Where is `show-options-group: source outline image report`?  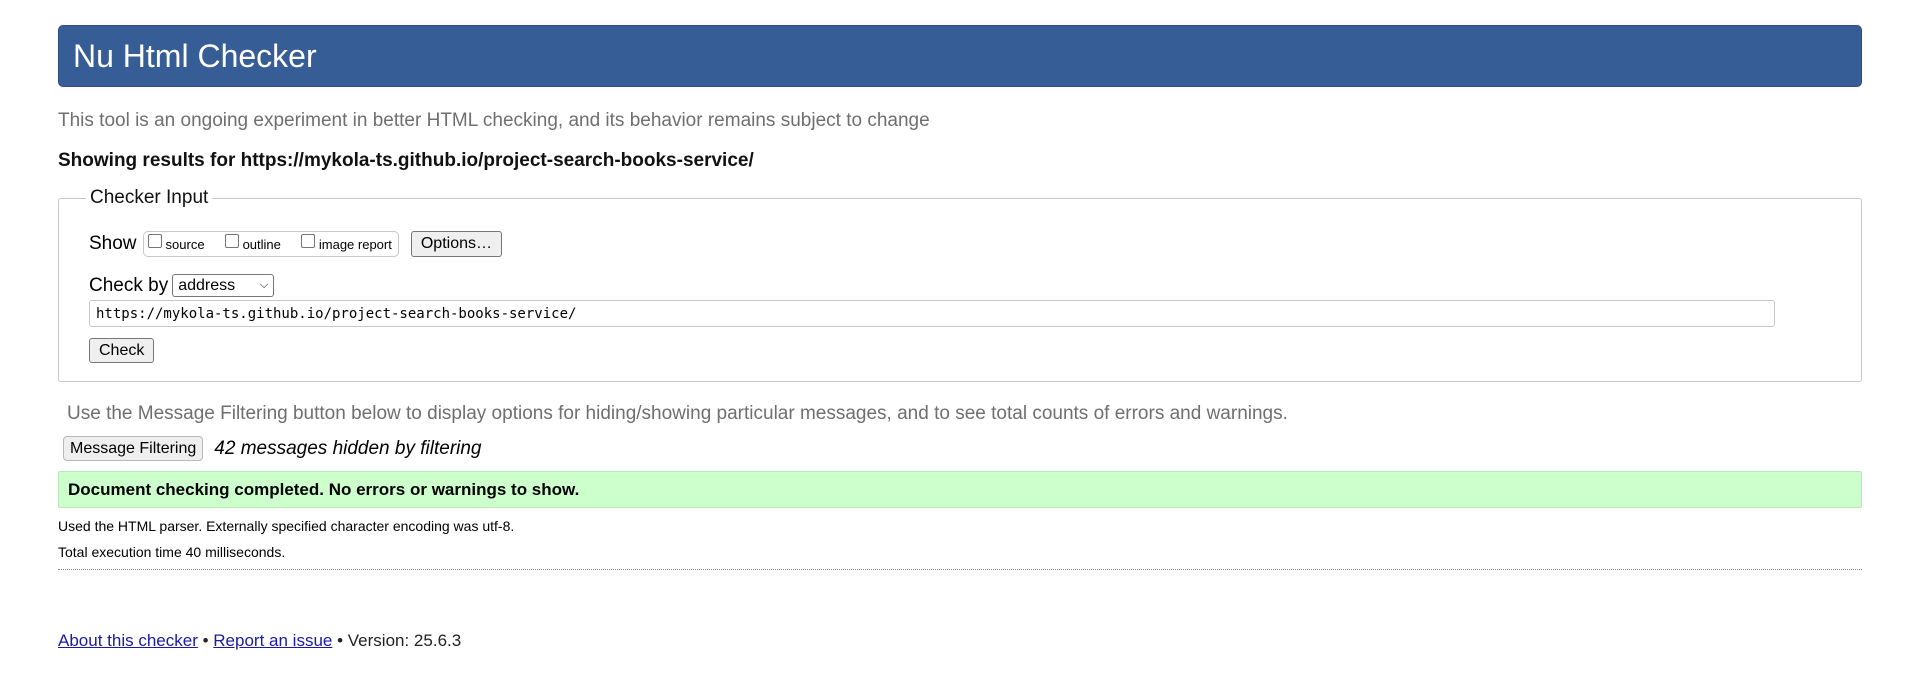
show-options-group: source outline image report is located at coordinates (270, 244).